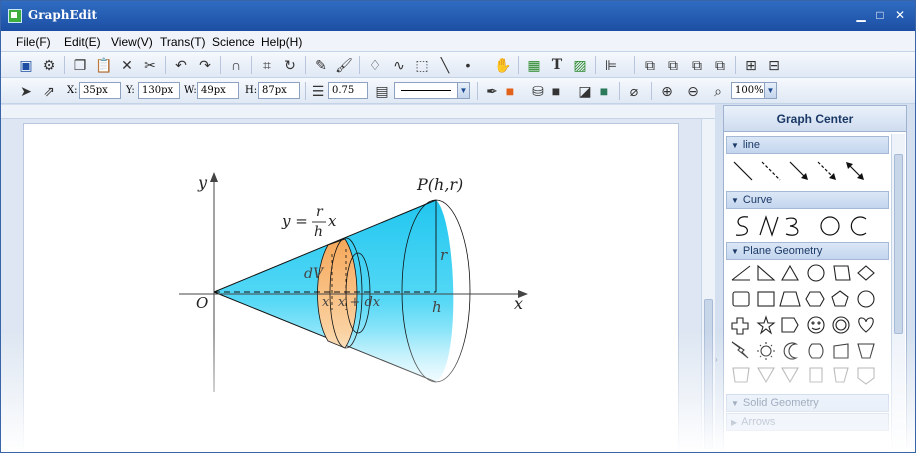 This screenshot has width=916, height=453. I want to click on line-shapes, so click(808, 172).